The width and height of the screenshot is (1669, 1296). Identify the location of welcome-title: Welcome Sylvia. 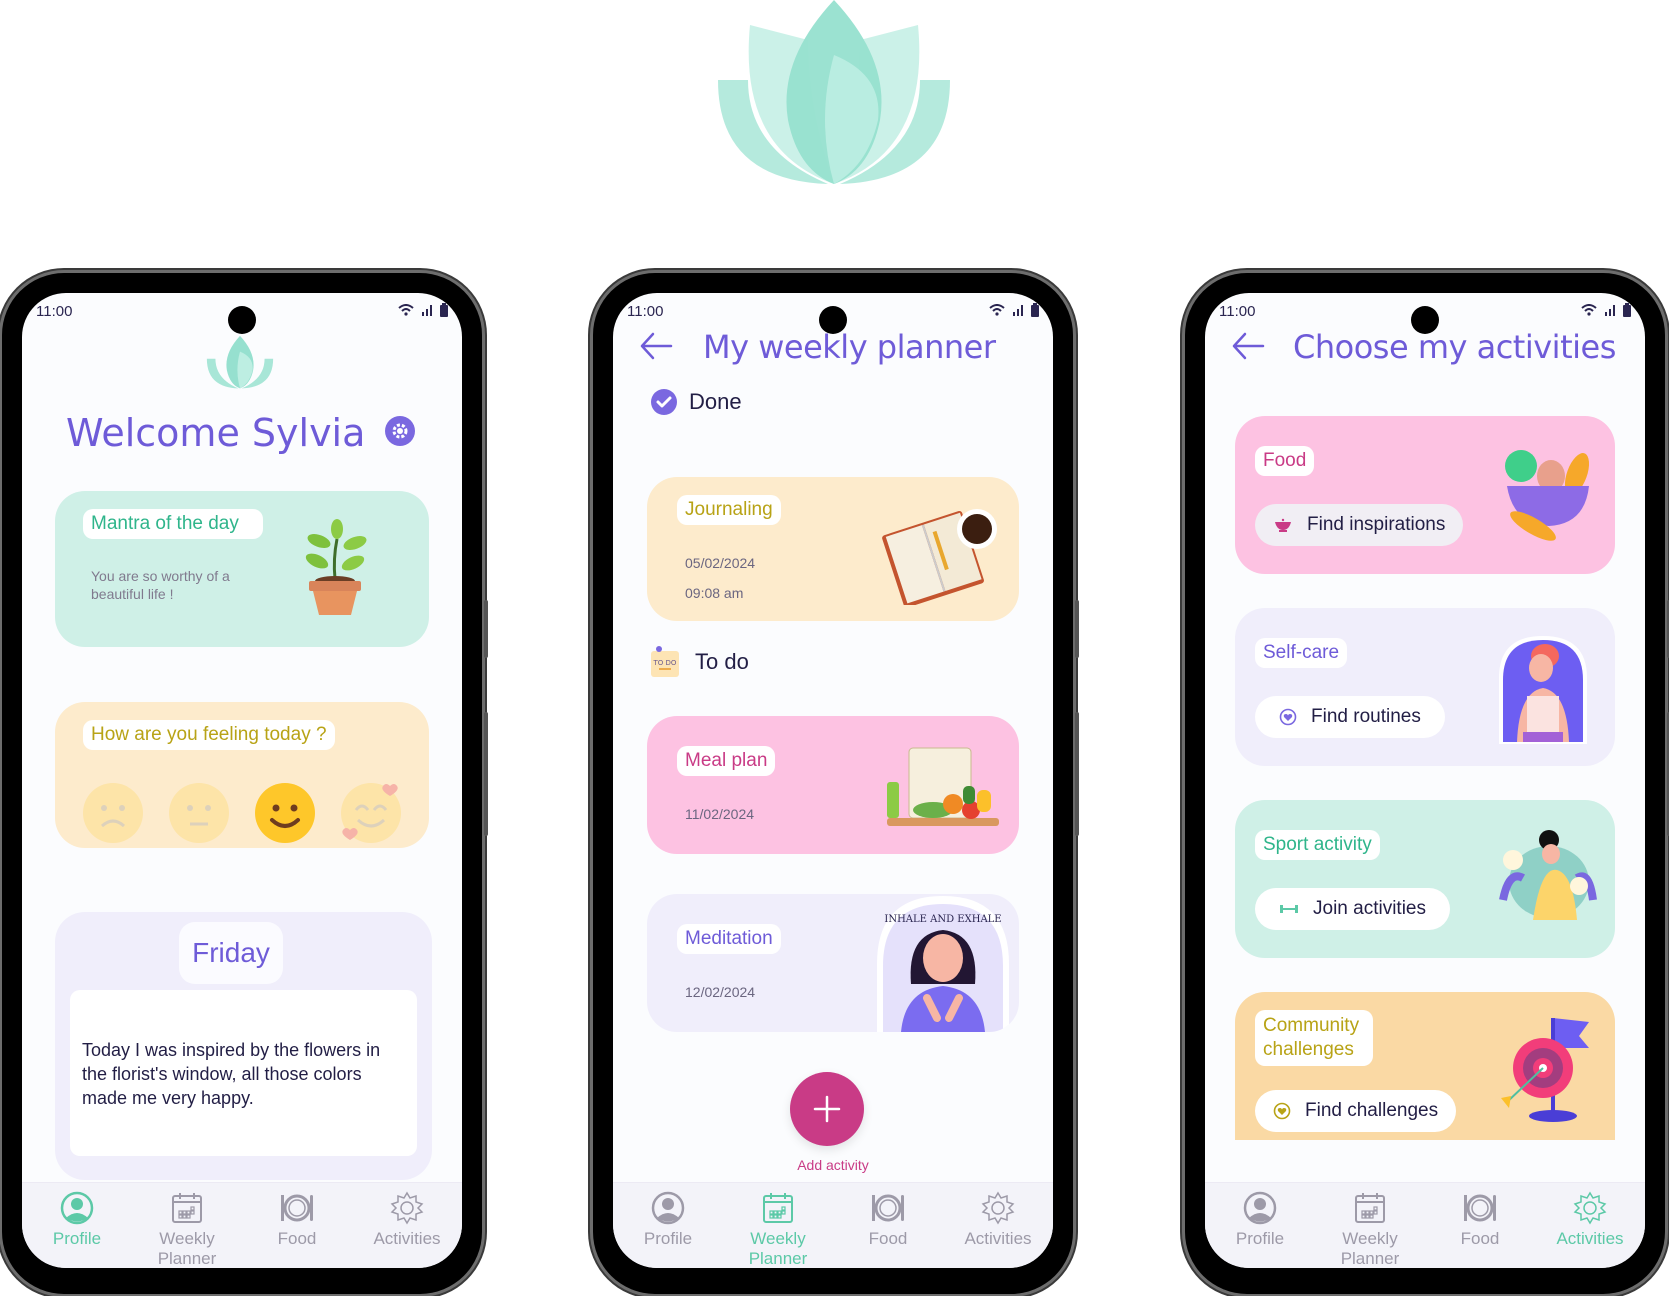
(216, 433).